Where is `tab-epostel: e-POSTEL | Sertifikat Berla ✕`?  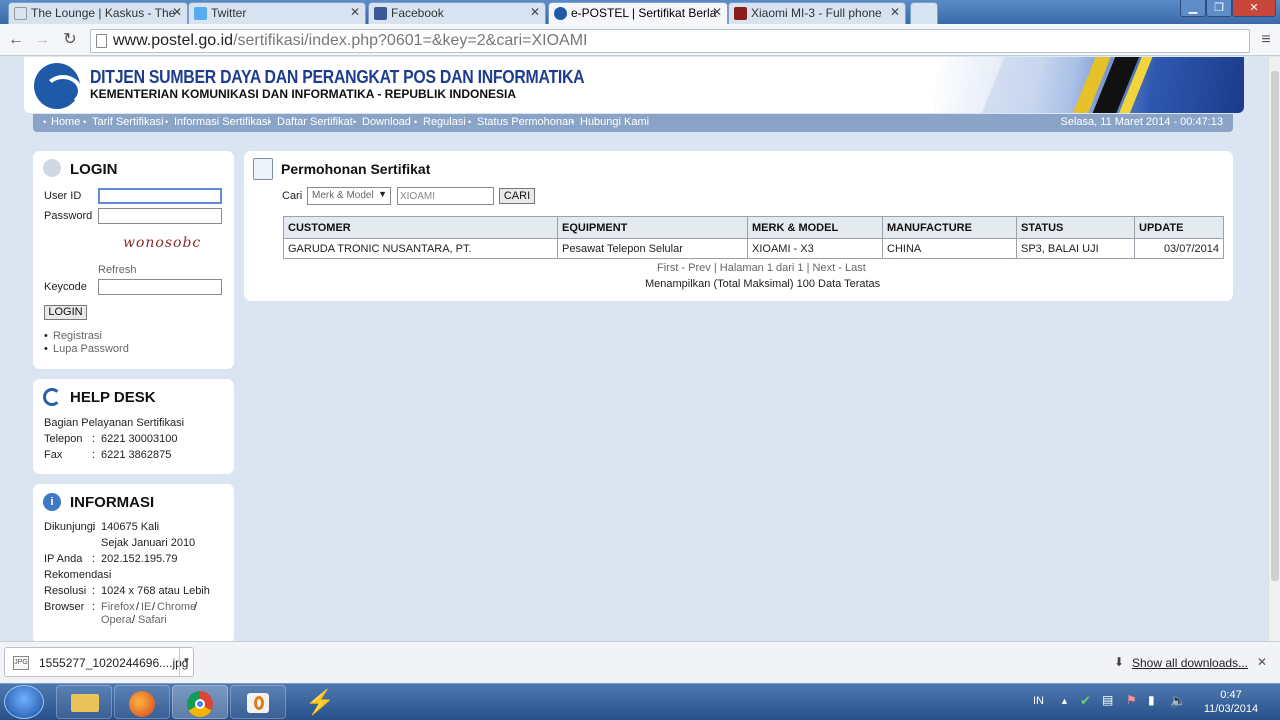 tab-epostel: e-POSTEL | Sertifikat Berla ✕ is located at coordinates (638, 13).